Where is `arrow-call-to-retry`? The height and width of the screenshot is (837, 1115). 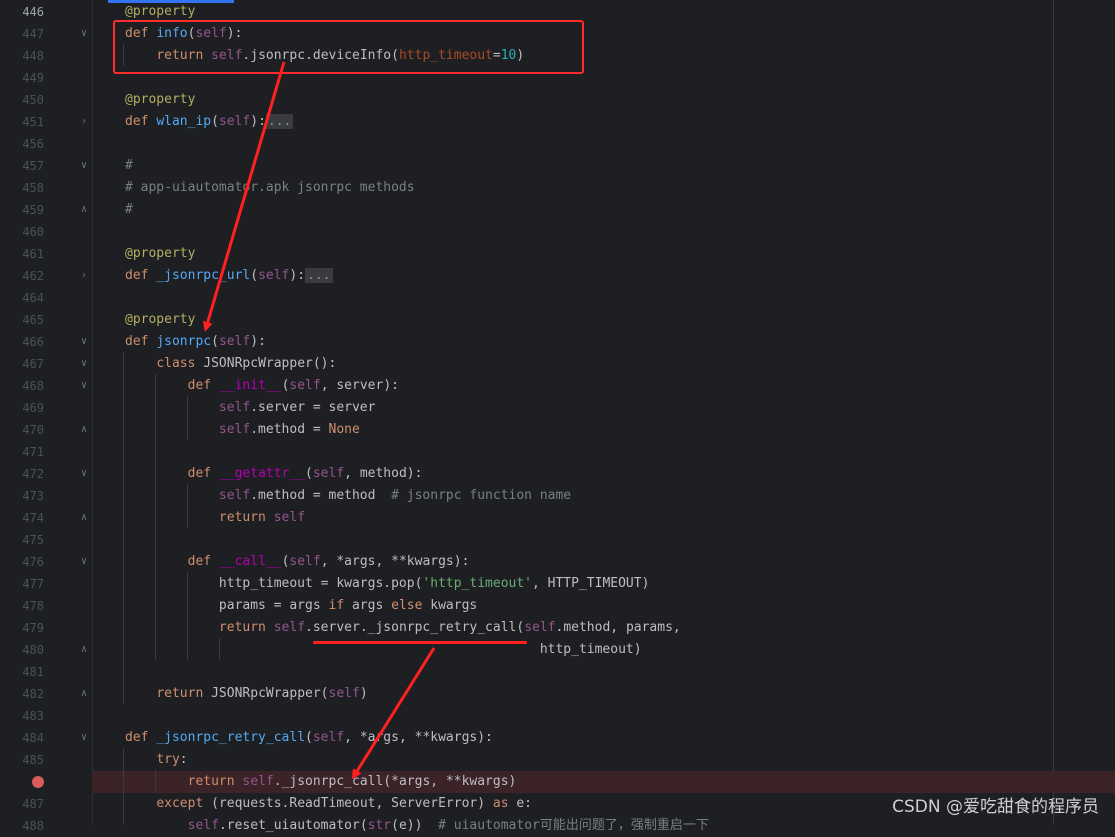
arrow-call-to-retry is located at coordinates (393, 713).